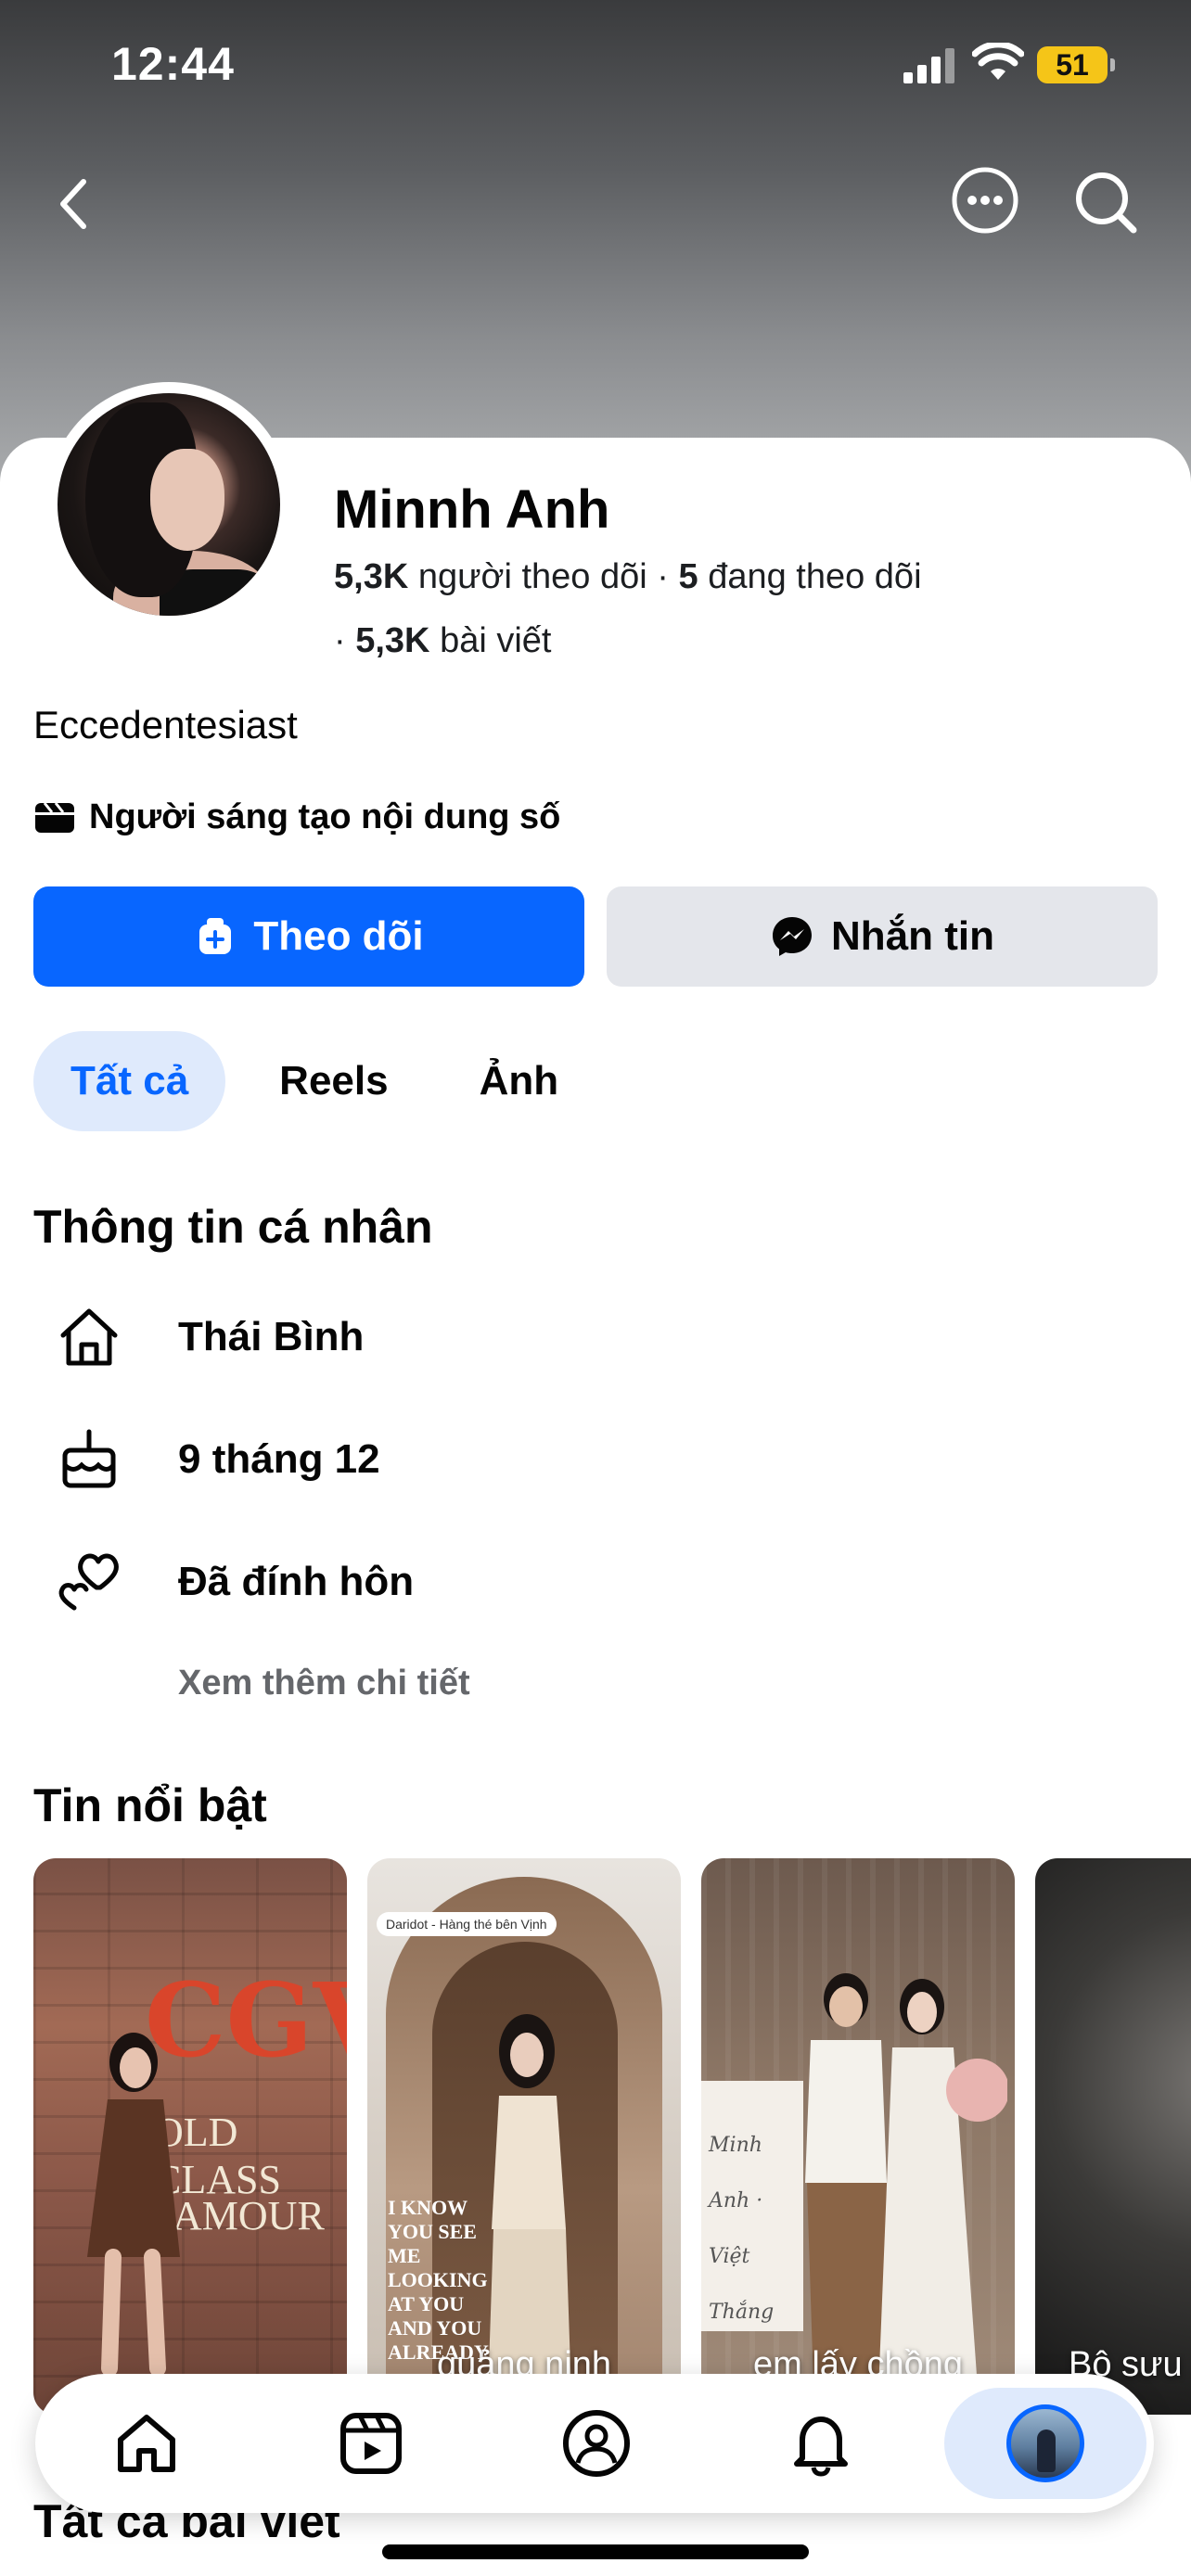  I want to click on friends-icon, so click(597, 2444).